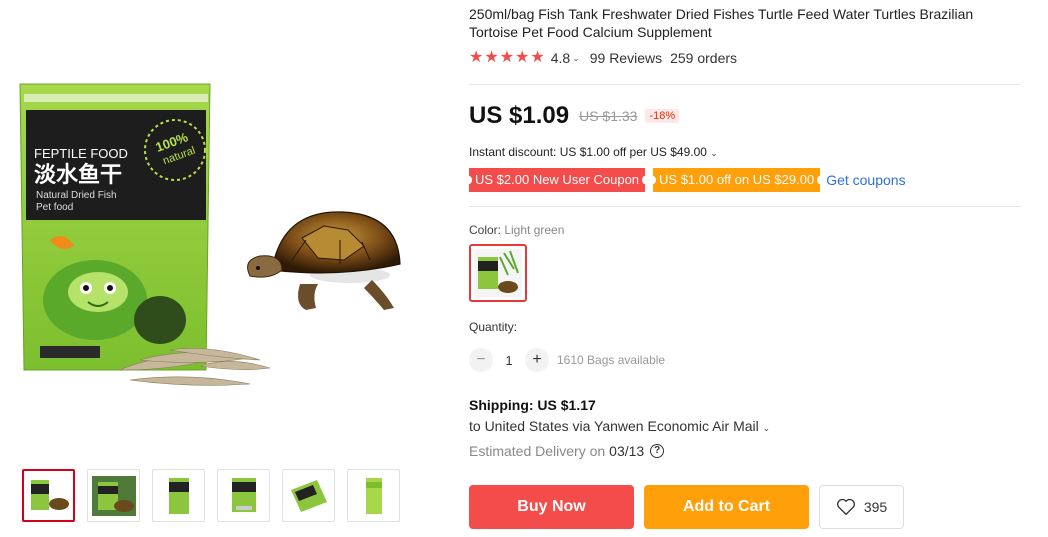  What do you see at coordinates (662, 116) in the screenshot?
I see `discount-badge: -18%` at bounding box center [662, 116].